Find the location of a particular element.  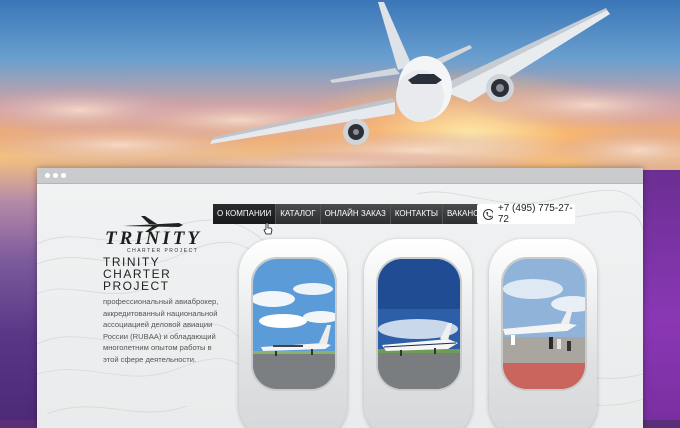

nav-item-online-order: ОНЛАЙН ЗАКАЗ is located at coordinates (356, 214).